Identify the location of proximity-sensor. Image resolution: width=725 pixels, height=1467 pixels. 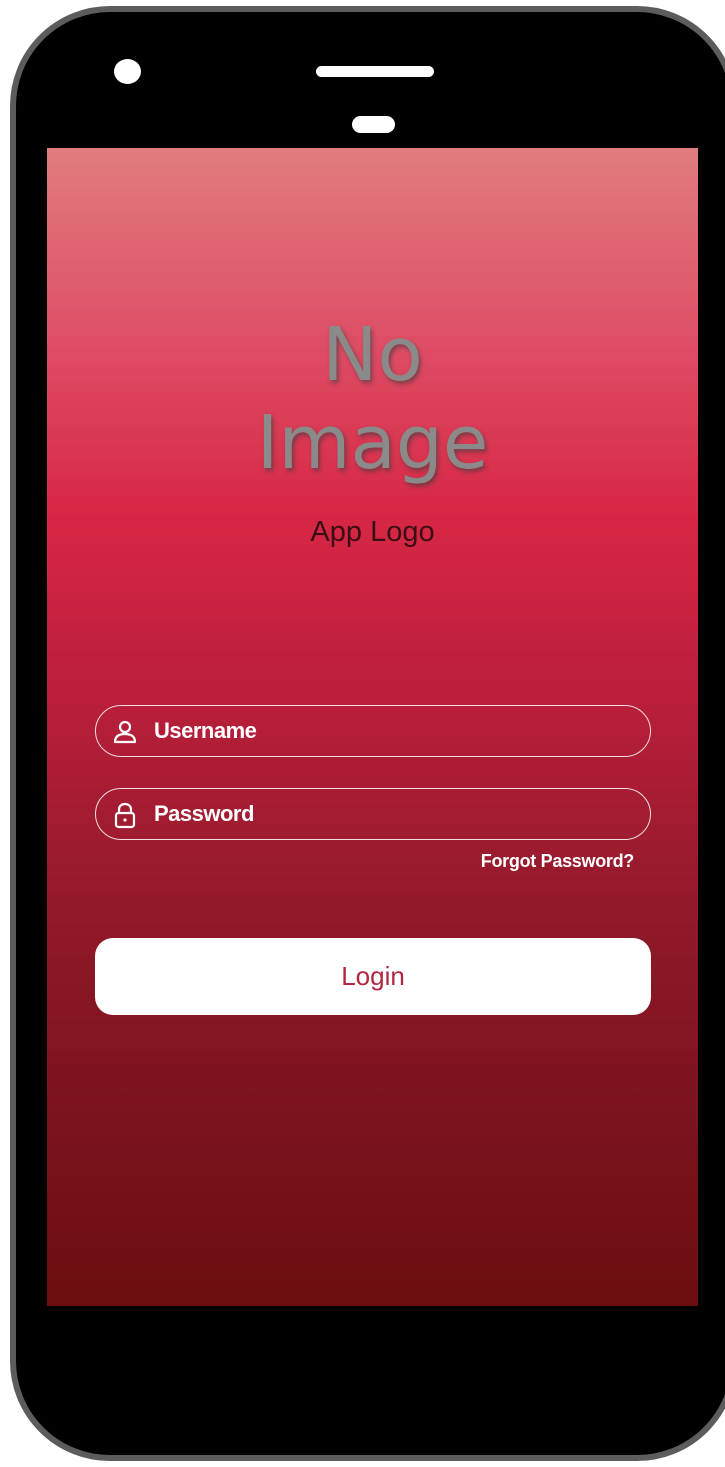
(373, 124).